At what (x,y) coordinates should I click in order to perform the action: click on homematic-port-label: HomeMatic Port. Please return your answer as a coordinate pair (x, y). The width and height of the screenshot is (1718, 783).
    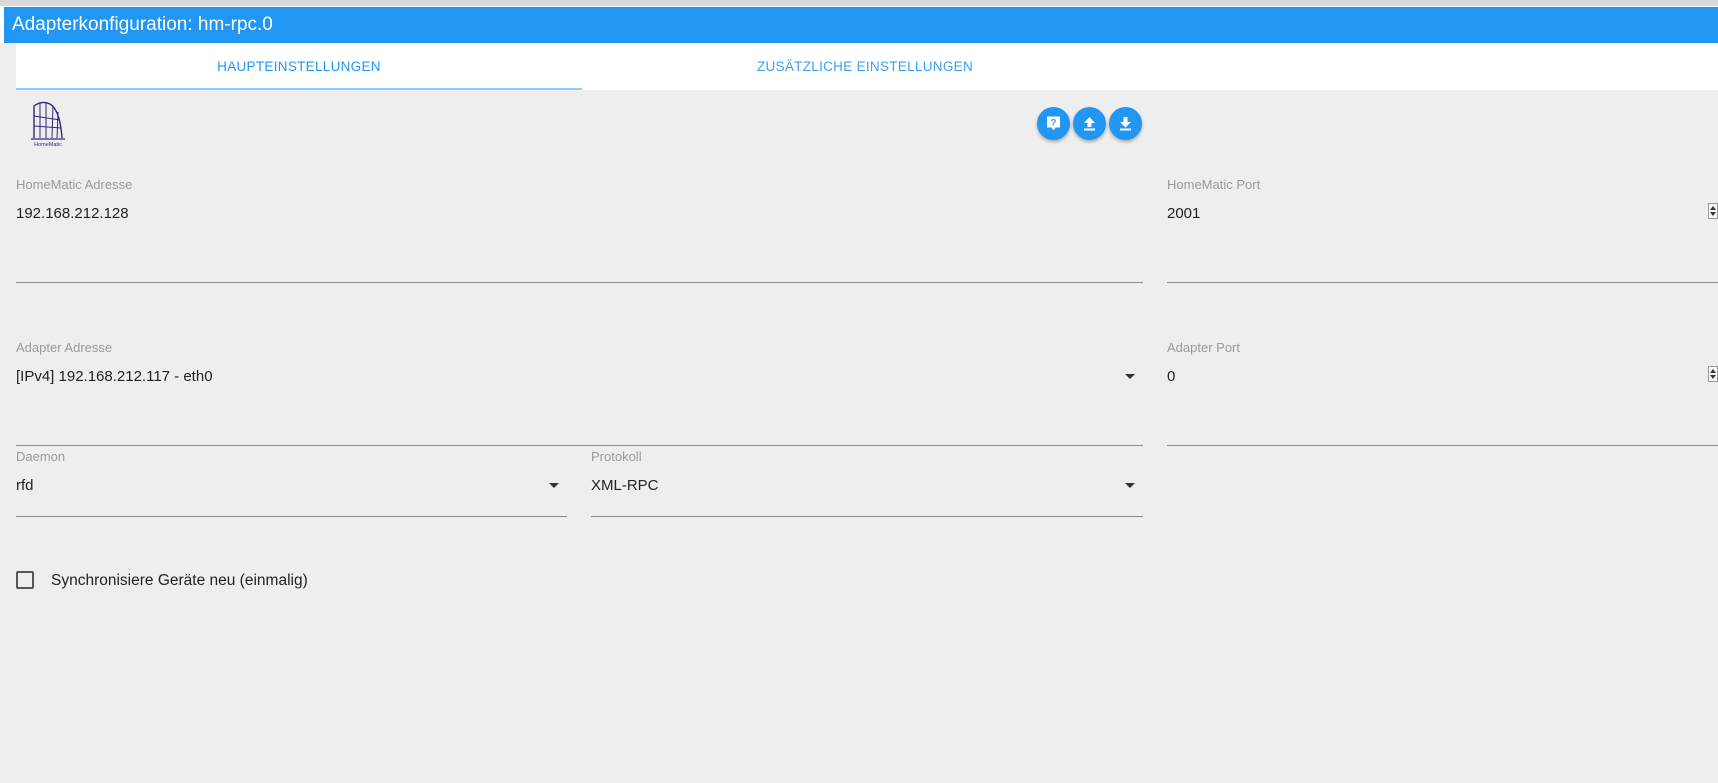
    Looking at the image, I should click on (1214, 184).